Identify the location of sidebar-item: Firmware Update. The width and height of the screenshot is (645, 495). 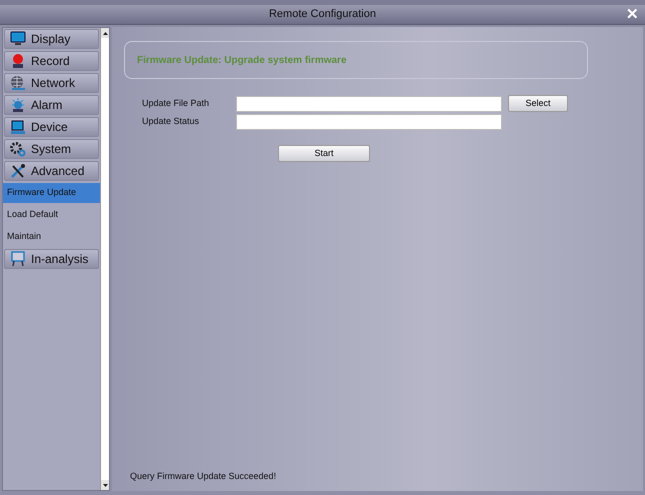
(51, 193).